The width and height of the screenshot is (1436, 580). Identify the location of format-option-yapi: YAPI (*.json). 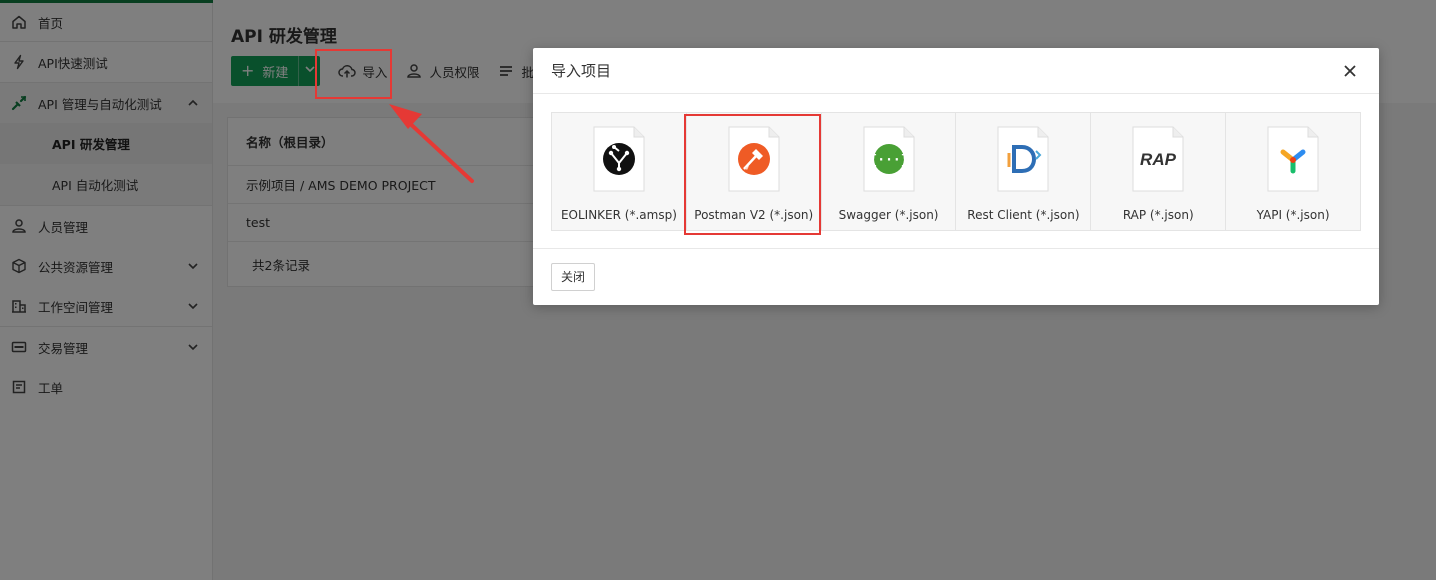
(1293, 171).